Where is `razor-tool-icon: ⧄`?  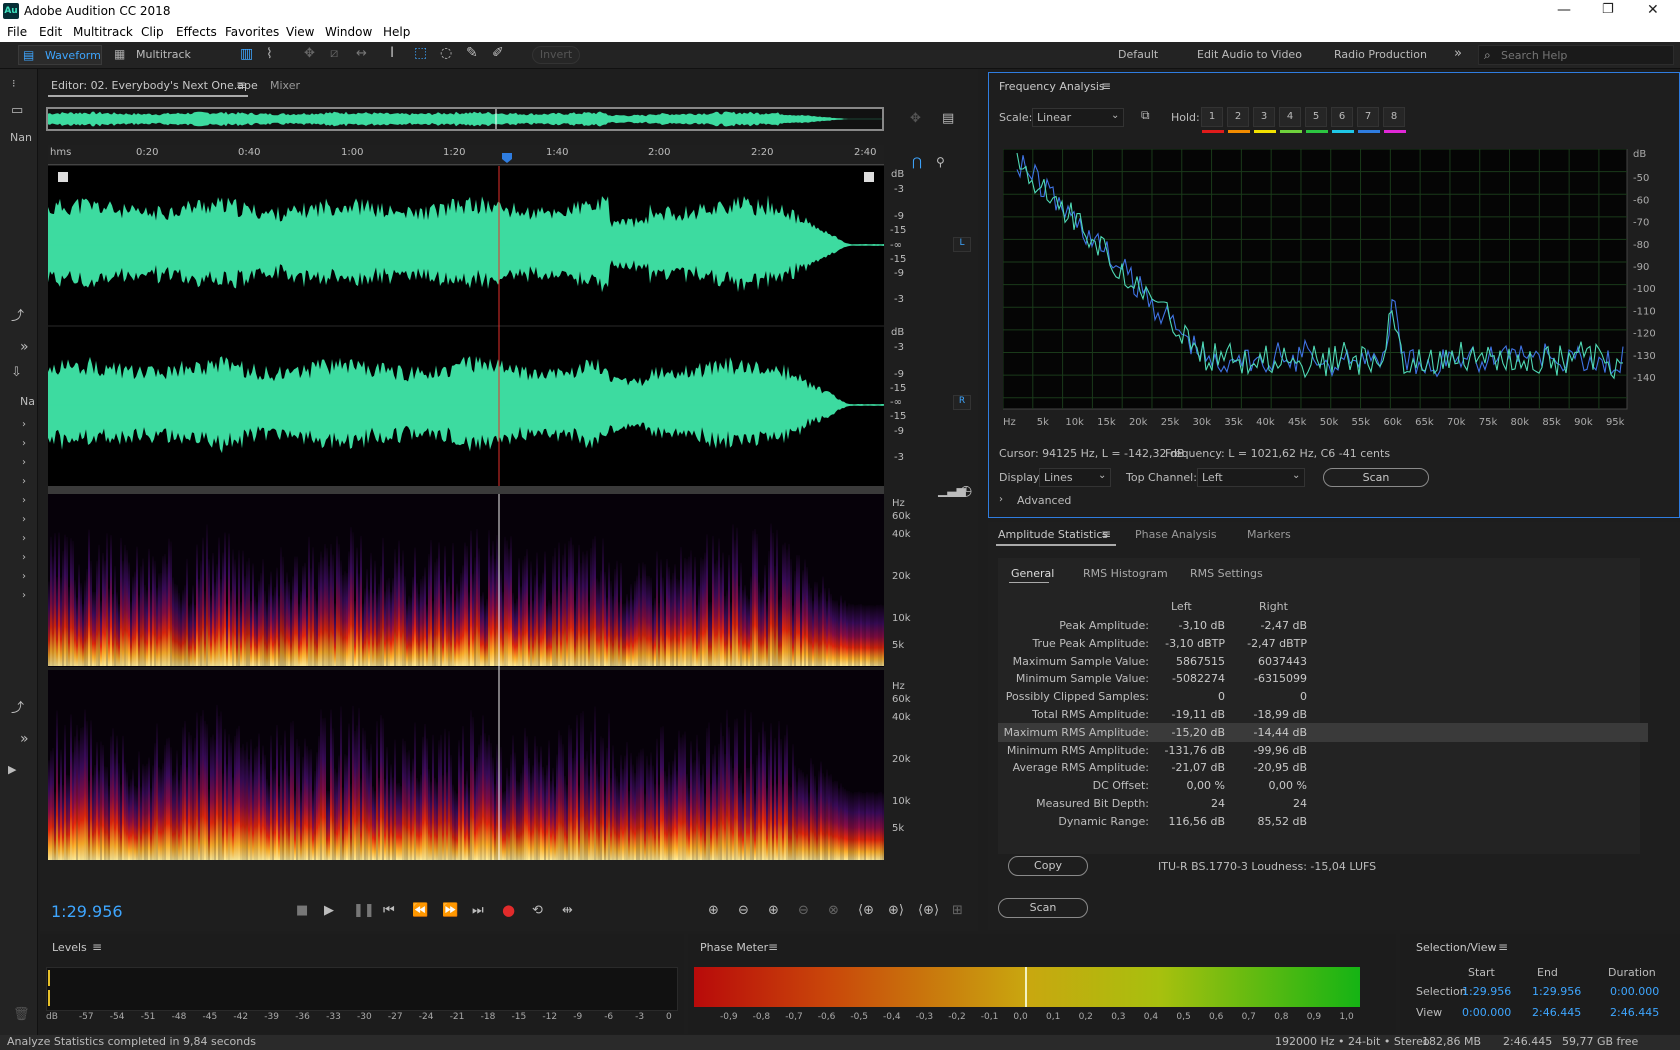
razor-tool-icon: ⧄ is located at coordinates (334, 53).